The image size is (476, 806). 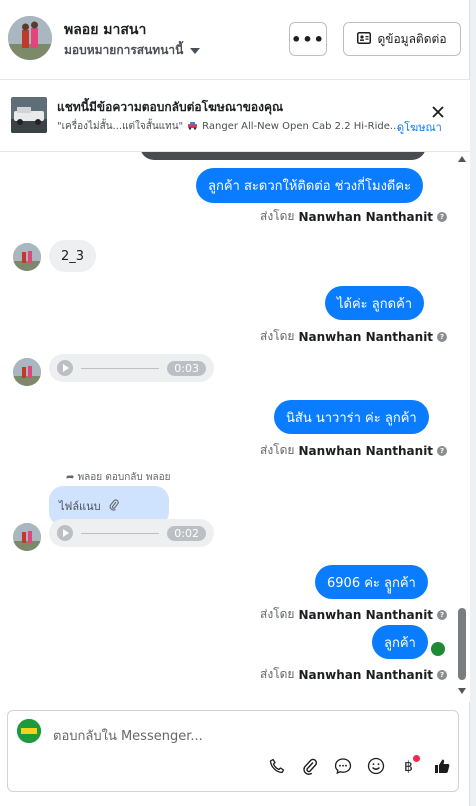 What do you see at coordinates (29, 115) in the screenshot?
I see `ad-thumbnail` at bounding box center [29, 115].